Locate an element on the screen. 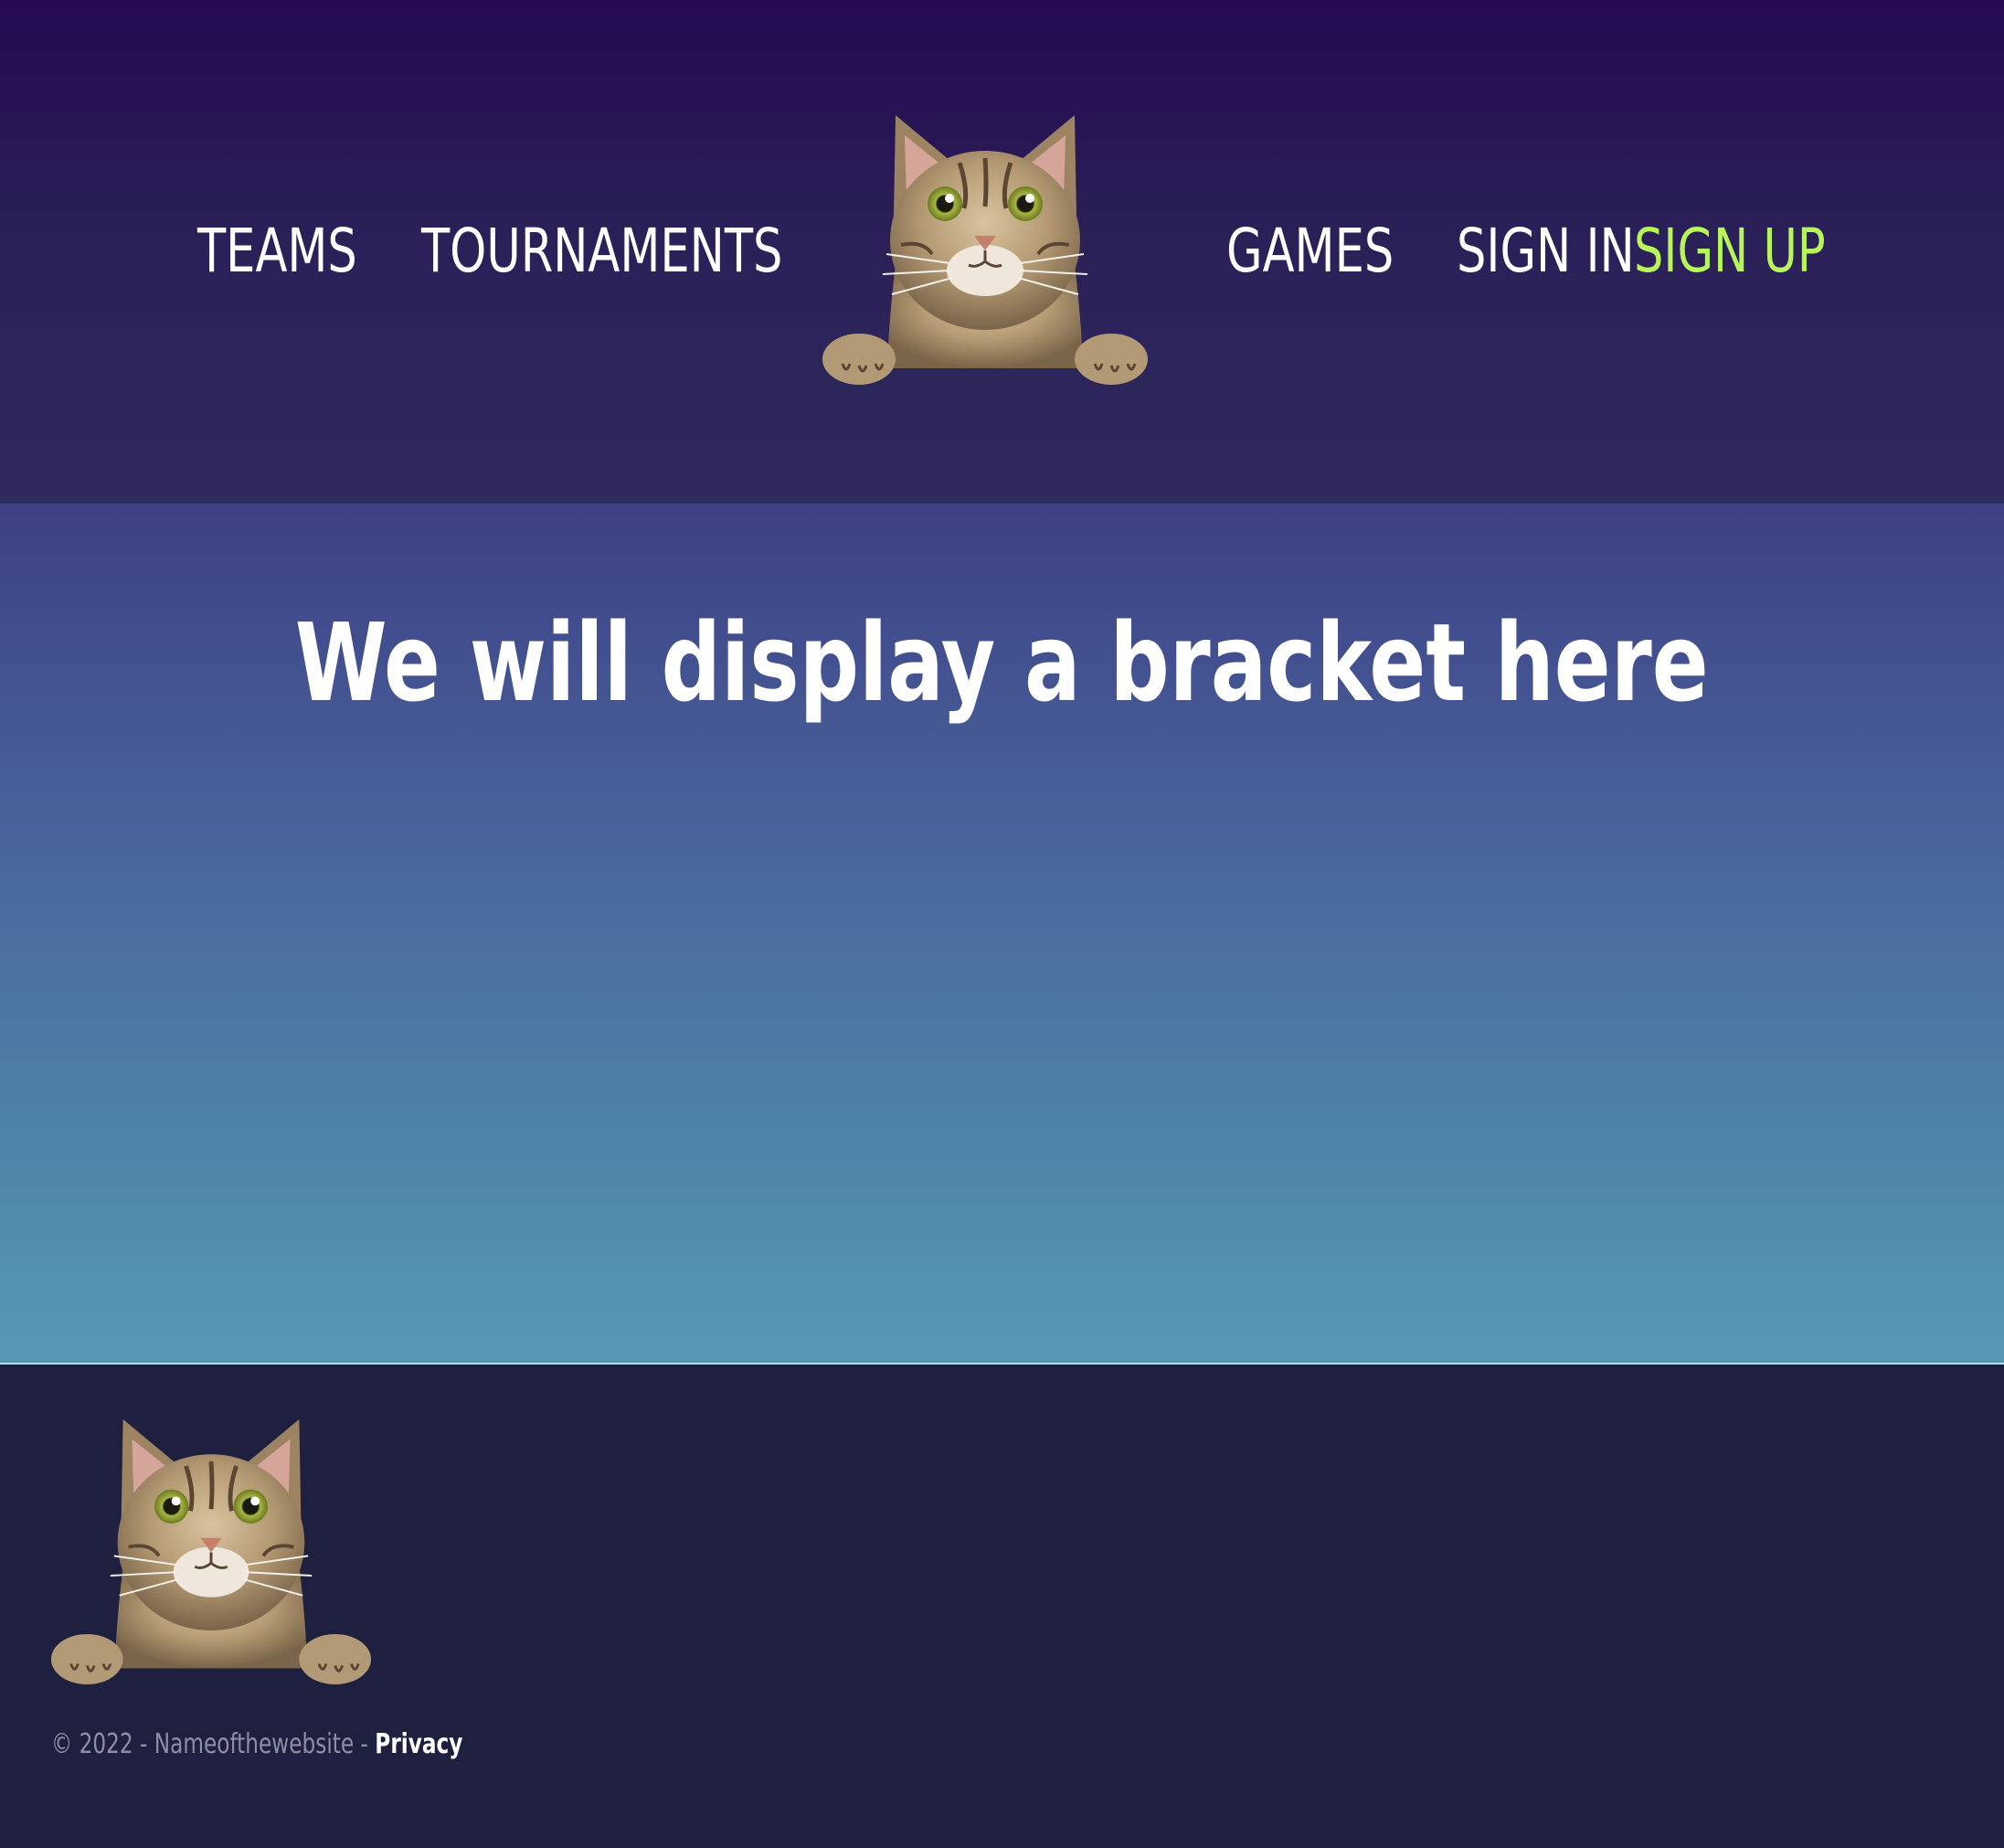 This screenshot has height=1848, width=2004. nav-link-games: GAMES is located at coordinates (1310, 251).